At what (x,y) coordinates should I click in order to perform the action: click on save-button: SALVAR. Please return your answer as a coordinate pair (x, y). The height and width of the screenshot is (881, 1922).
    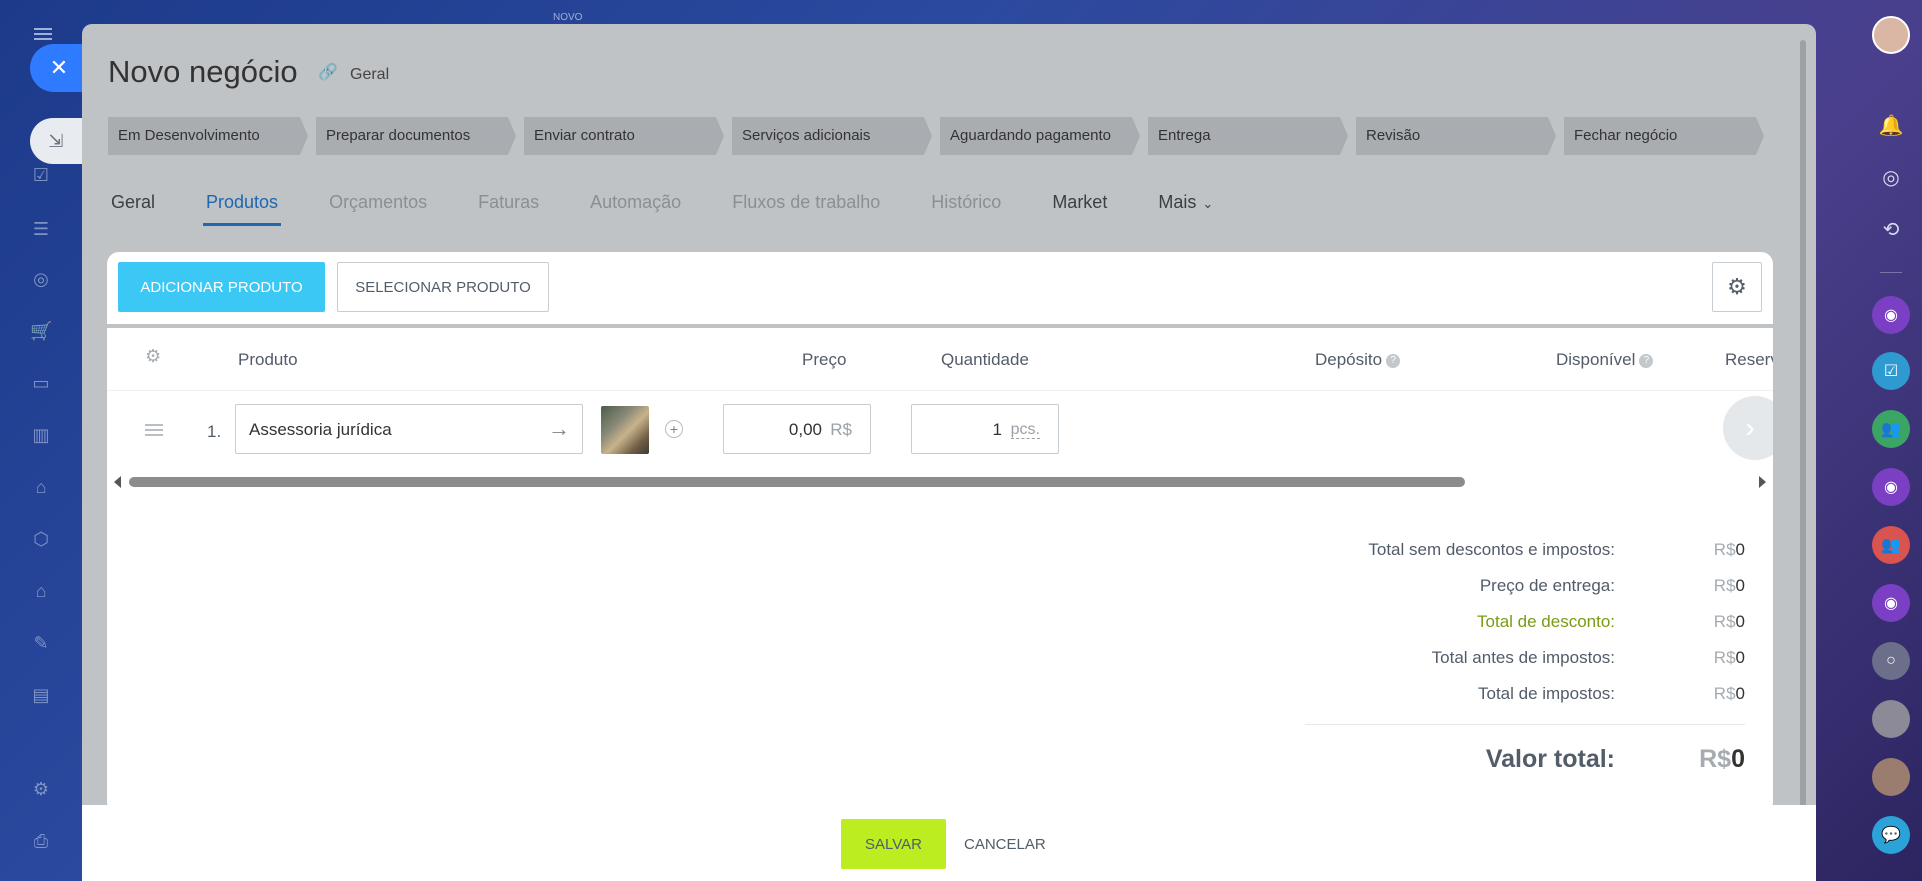
    Looking at the image, I should click on (893, 844).